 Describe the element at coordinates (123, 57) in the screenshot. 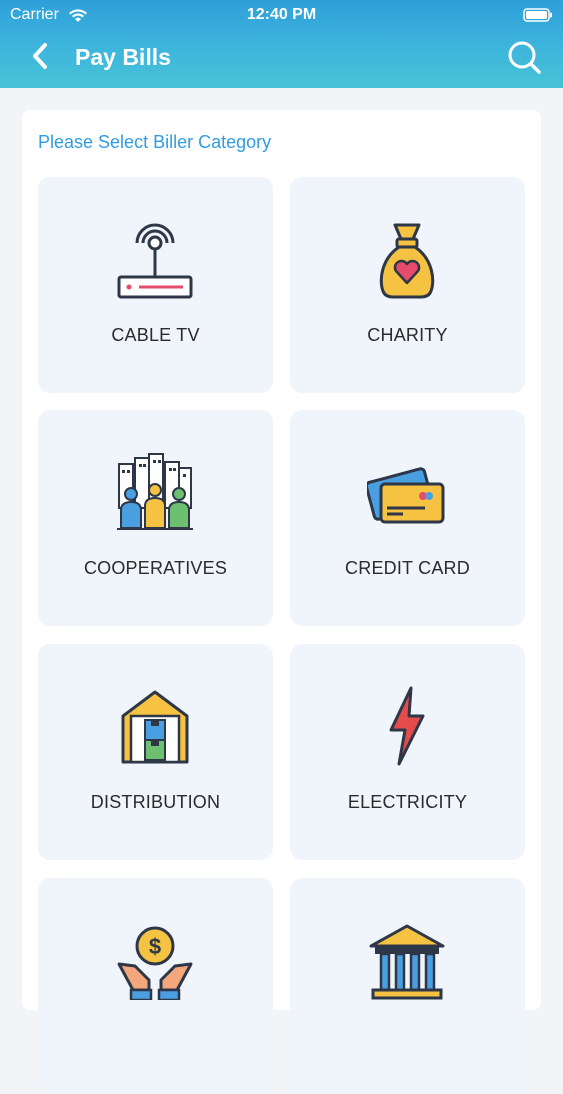

I see `page-title: Pay Bills` at that location.